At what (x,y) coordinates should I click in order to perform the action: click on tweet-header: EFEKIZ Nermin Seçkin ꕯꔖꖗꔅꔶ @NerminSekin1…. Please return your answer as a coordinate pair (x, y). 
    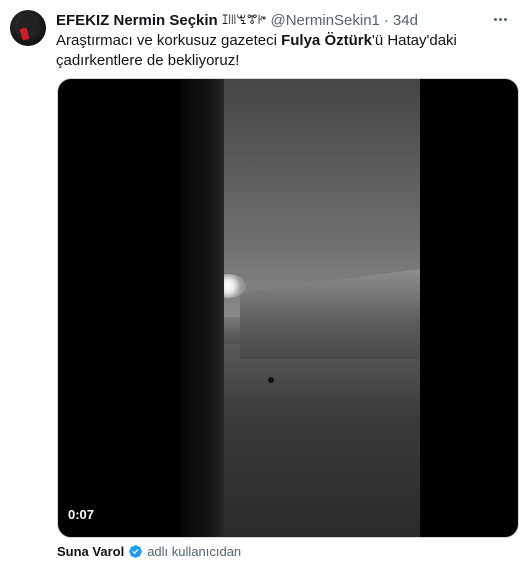
    Looking at the image, I should click on (237, 20).